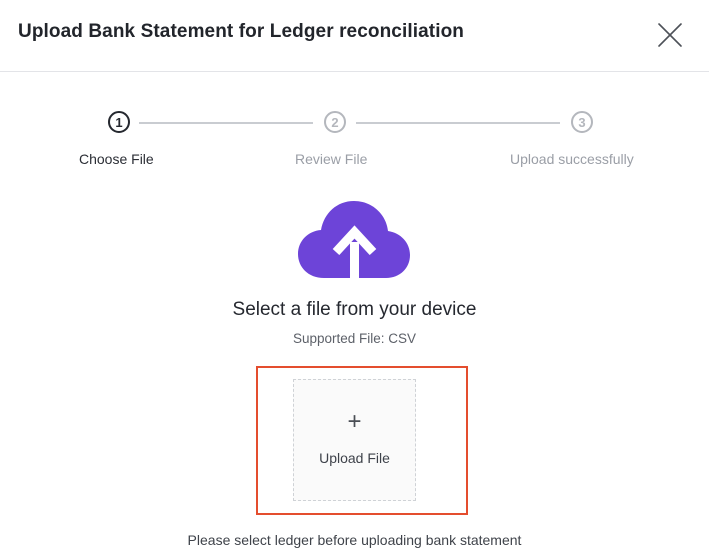  I want to click on step-1-indicator: 1, so click(119, 122).